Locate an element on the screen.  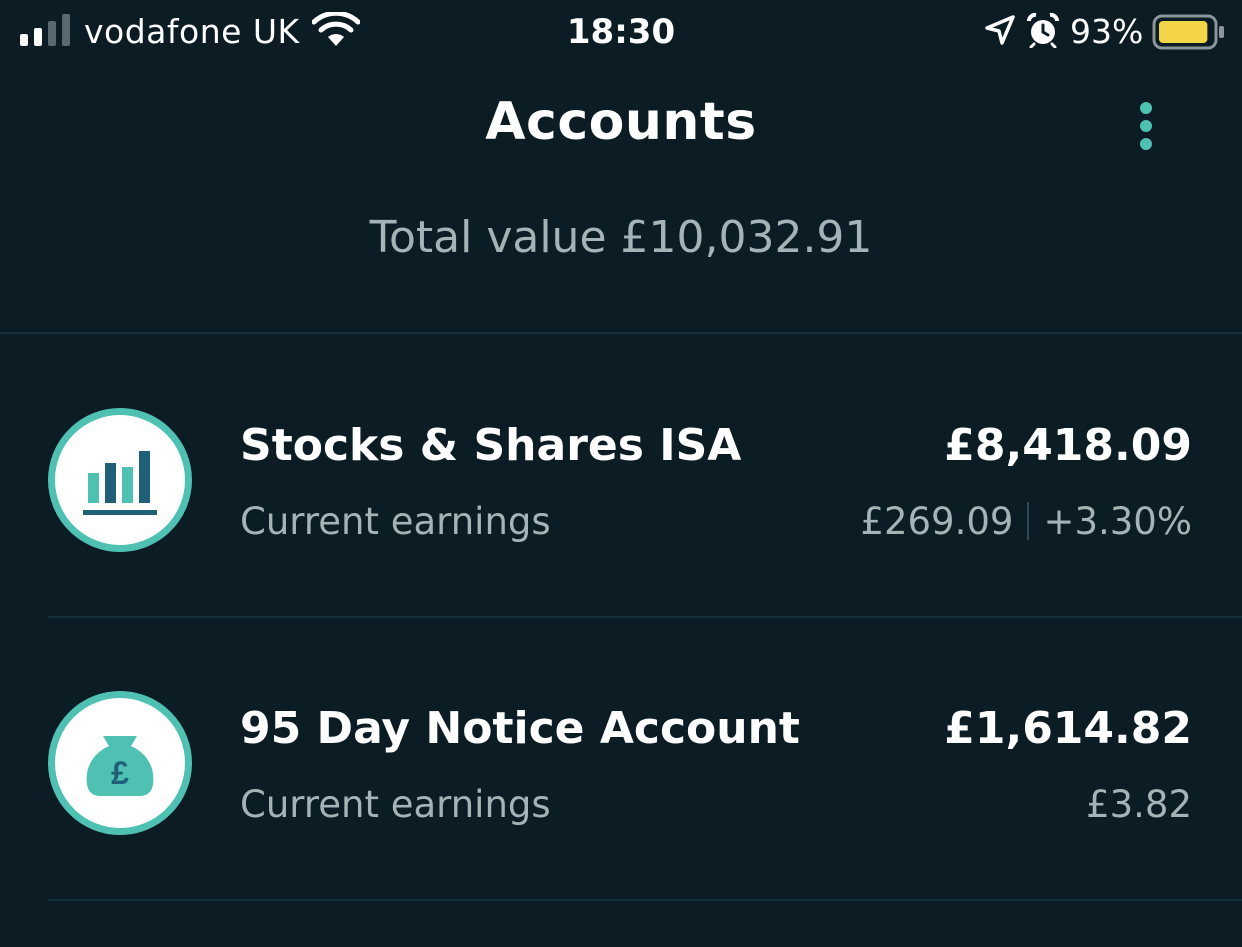
status-bar: vodafone UK 18:30 93% is located at coordinates (621, 33).